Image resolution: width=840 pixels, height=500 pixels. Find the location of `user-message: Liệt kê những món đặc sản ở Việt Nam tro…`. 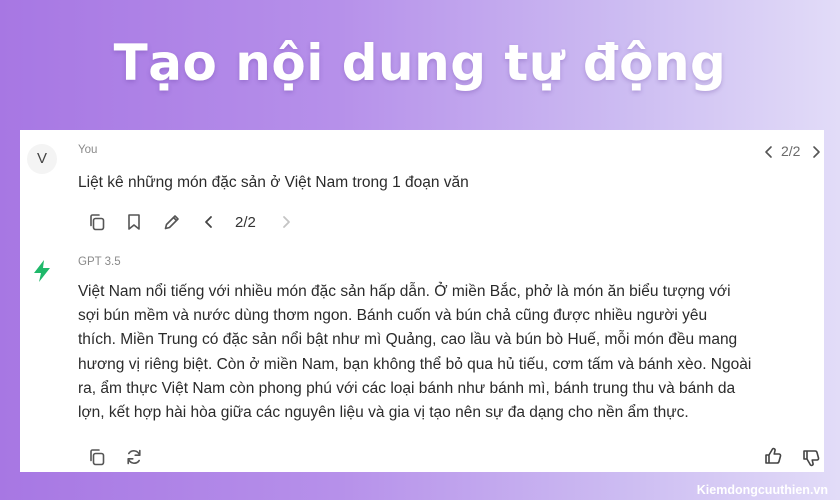

user-message: Liệt kê những món đặc sản ở Việt Nam tro… is located at coordinates (273, 182).